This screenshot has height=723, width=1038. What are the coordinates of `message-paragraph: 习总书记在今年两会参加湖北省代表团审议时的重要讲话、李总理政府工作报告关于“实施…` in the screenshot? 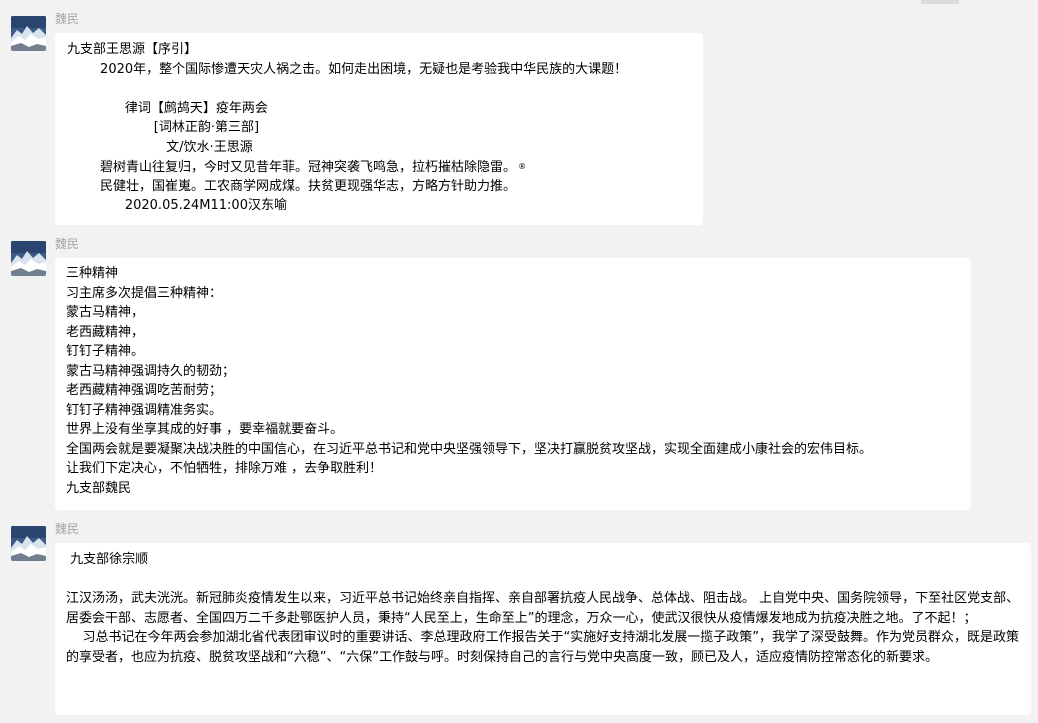 It's located at (543, 647).